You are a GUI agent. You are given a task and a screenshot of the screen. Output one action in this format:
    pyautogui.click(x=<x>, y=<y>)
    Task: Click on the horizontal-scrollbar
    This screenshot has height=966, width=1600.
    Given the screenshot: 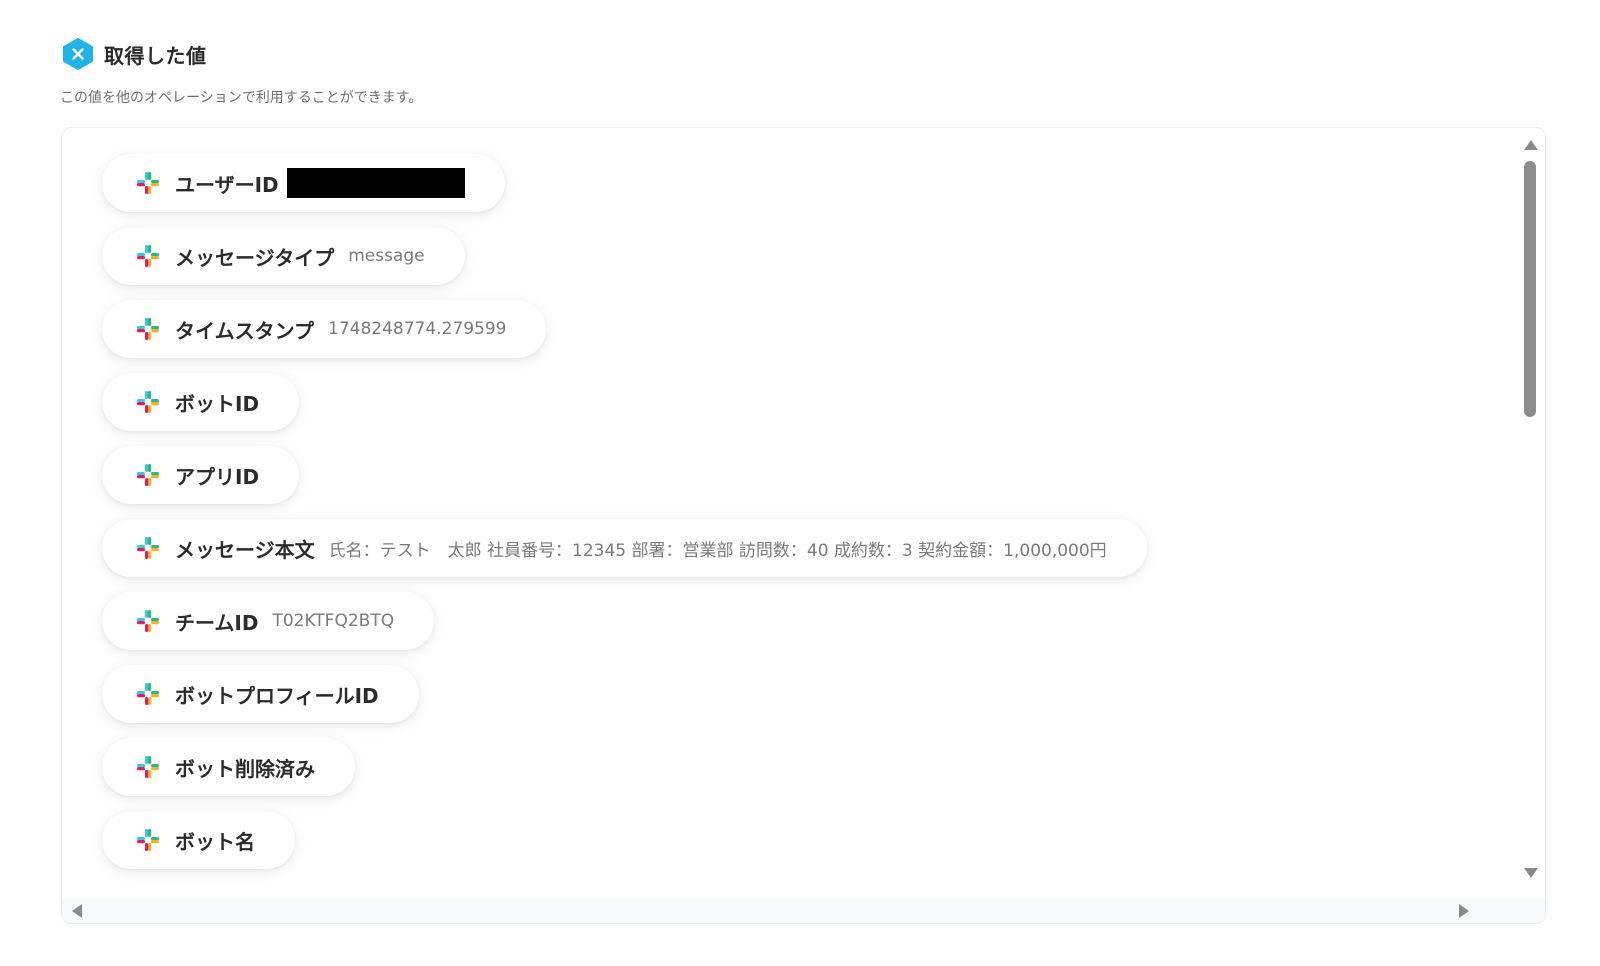 What is the action you would take?
    pyautogui.click(x=803, y=911)
    